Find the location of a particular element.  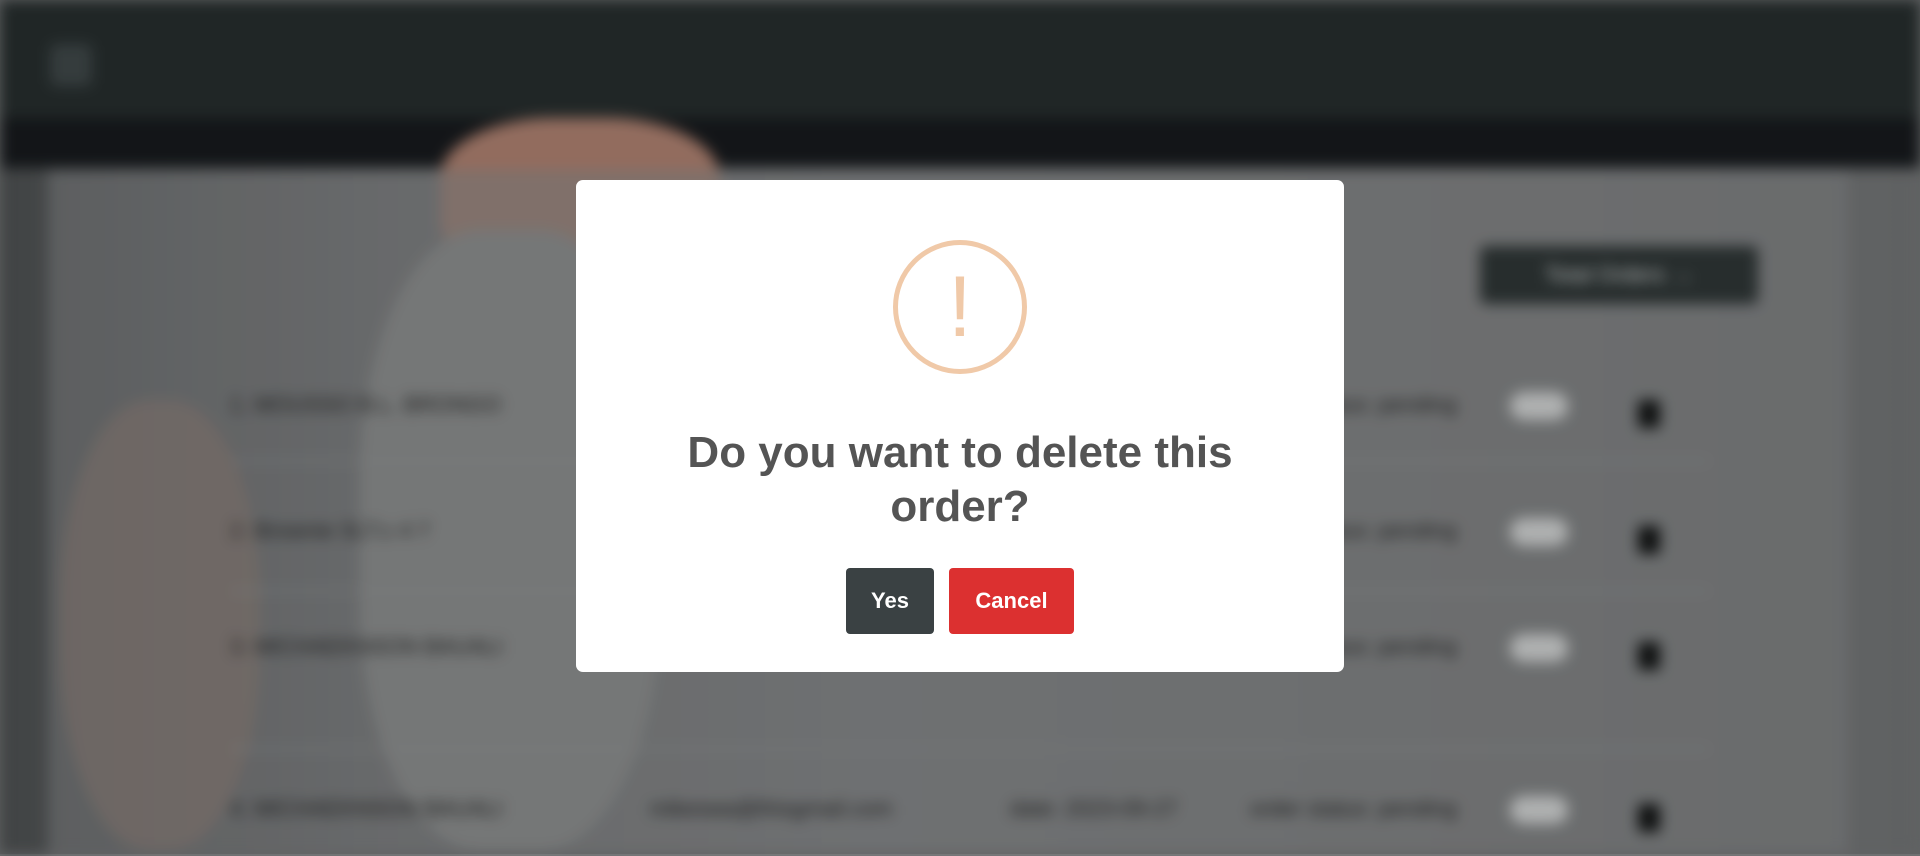

dialog-title: Do you want to delete this order? is located at coordinates (960, 479).